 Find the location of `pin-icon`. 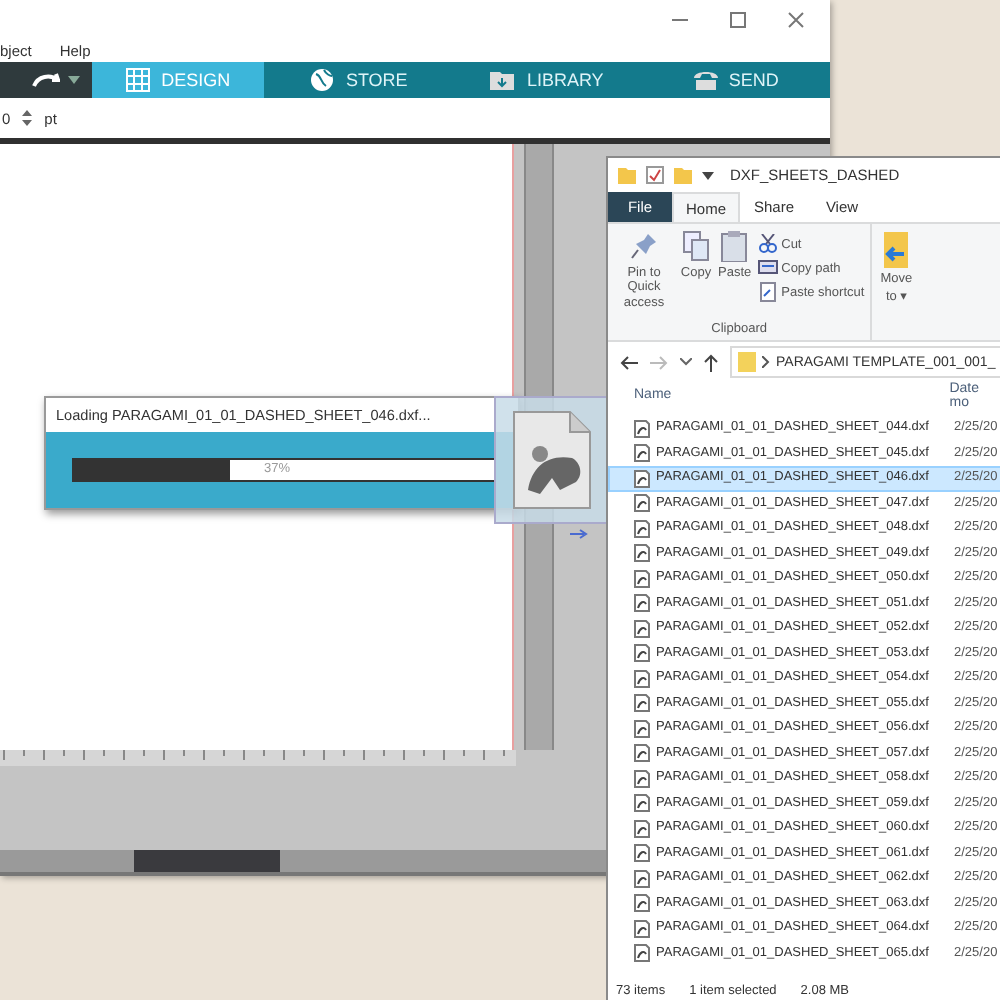

pin-icon is located at coordinates (644, 246).